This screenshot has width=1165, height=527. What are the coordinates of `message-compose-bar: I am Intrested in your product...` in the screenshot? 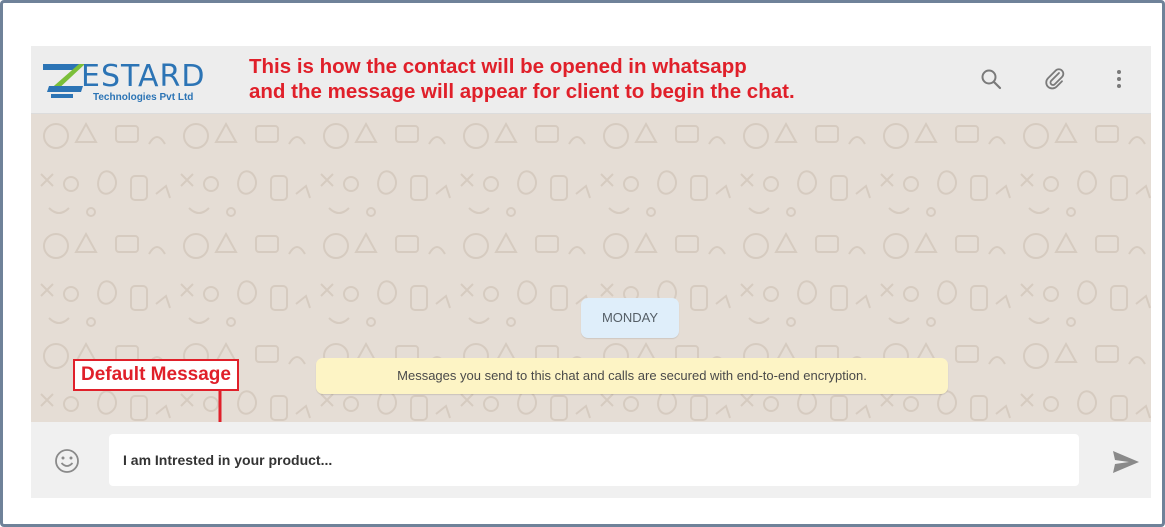 It's located at (591, 460).